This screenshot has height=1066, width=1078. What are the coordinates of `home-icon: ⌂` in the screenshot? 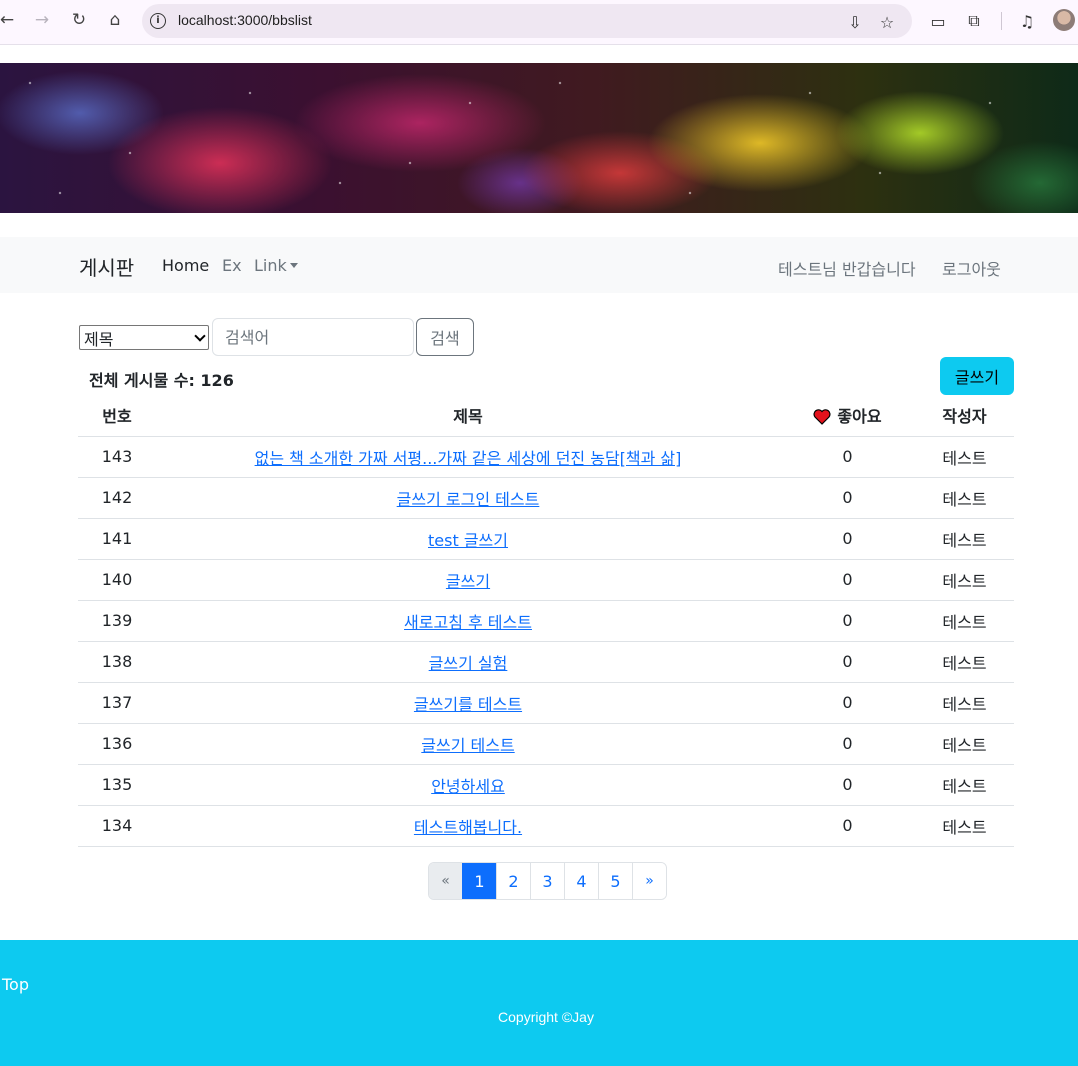 It's located at (115, 20).